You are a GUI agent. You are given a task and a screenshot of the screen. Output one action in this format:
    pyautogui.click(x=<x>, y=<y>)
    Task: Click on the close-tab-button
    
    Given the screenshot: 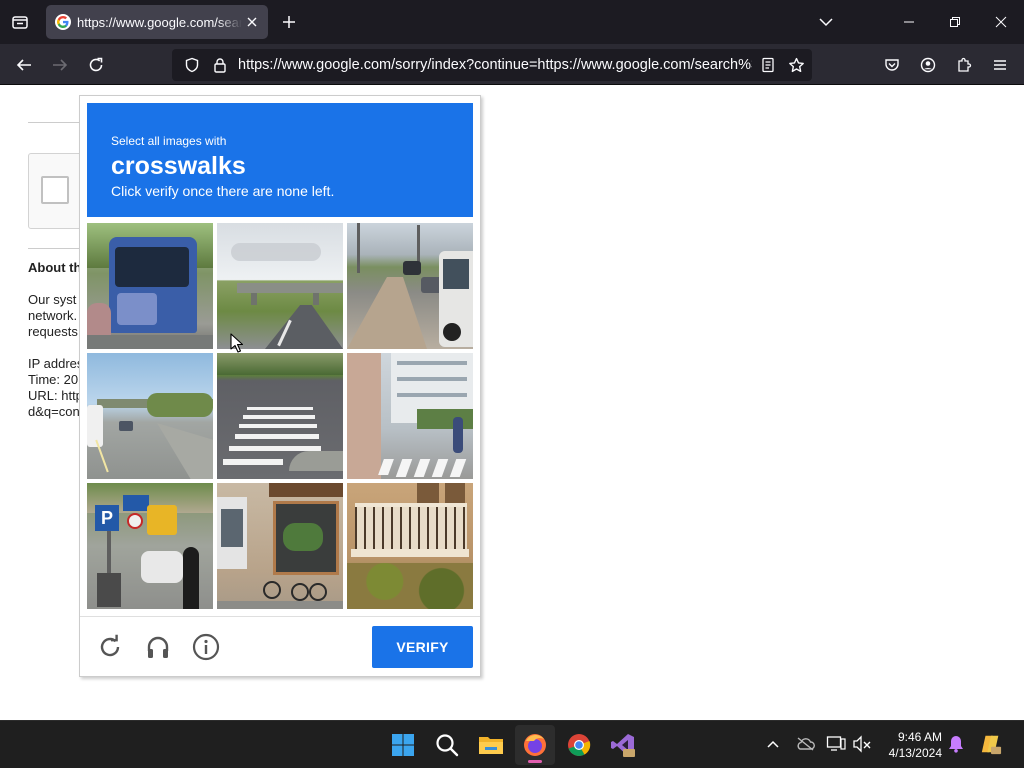 What is the action you would take?
    pyautogui.click(x=252, y=22)
    